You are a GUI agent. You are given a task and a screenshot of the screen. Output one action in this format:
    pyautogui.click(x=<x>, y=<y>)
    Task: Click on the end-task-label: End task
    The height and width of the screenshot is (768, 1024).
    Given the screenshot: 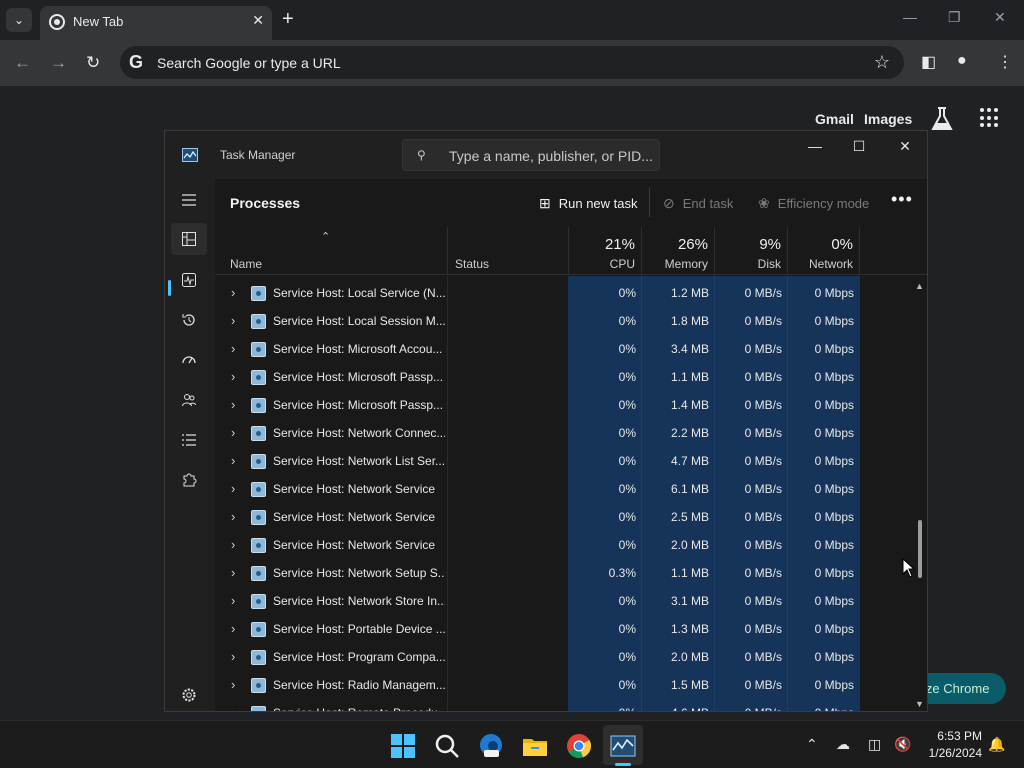 What is the action you would take?
    pyautogui.click(x=708, y=203)
    